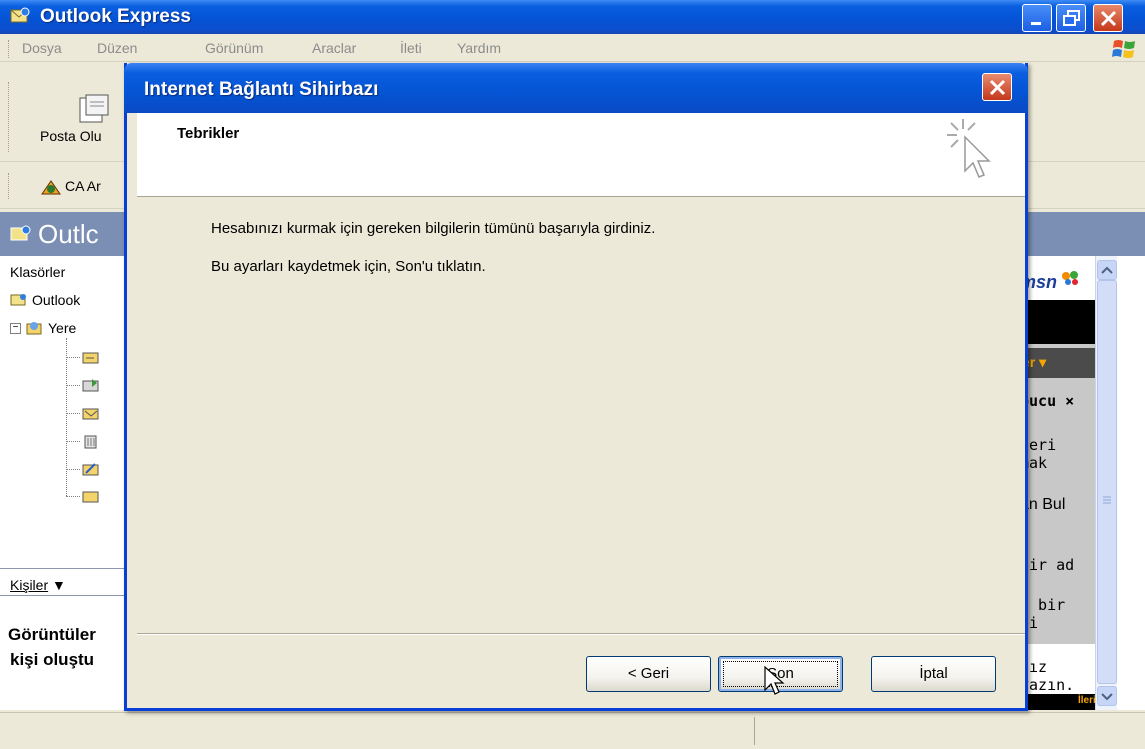 This screenshot has height=749, width=1145. Describe the element at coordinates (71, 136) in the screenshot. I see `create-mail-label: Posta Olu` at that location.